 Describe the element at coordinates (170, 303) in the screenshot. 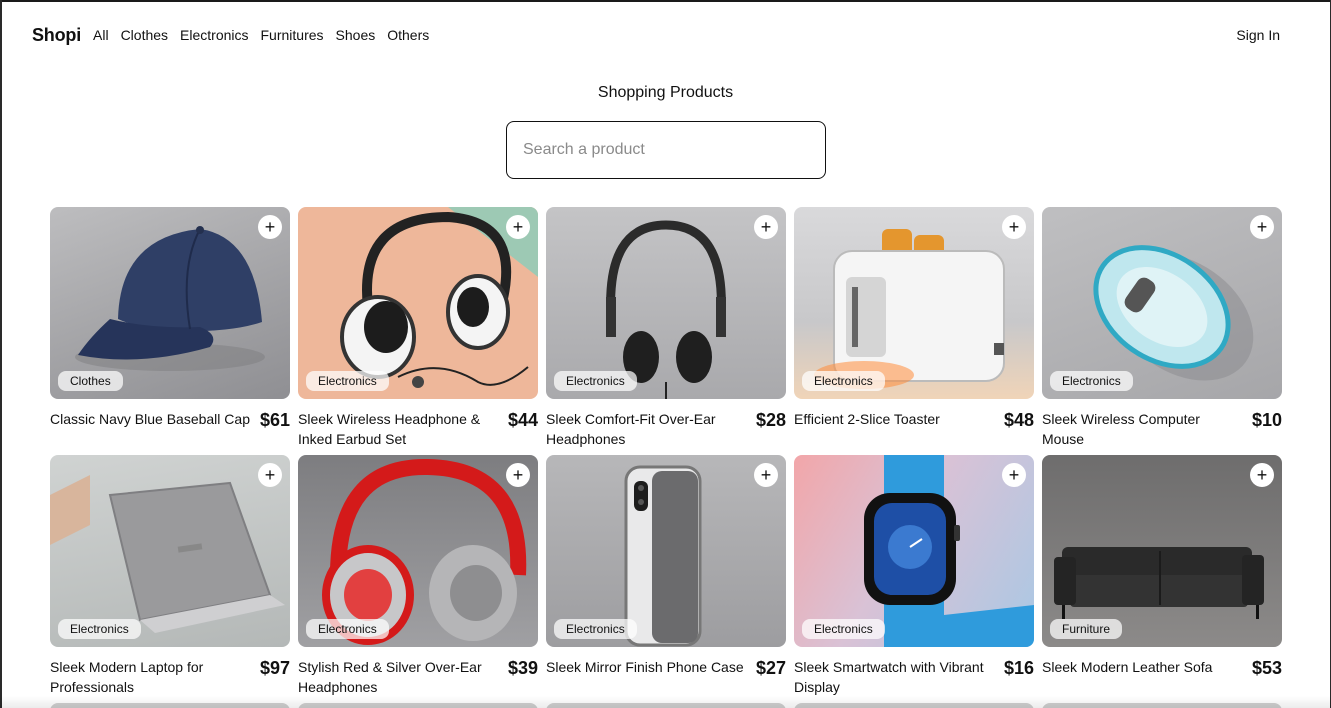

I see `product-image: Clothes +` at that location.